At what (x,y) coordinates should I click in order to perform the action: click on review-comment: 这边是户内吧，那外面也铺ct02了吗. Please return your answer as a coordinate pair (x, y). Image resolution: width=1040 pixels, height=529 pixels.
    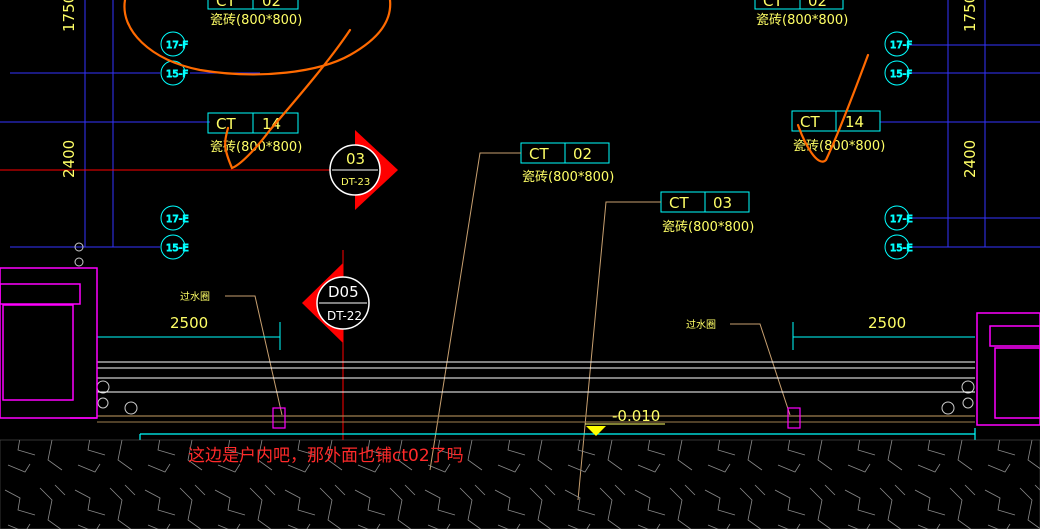
    Looking at the image, I should click on (326, 456).